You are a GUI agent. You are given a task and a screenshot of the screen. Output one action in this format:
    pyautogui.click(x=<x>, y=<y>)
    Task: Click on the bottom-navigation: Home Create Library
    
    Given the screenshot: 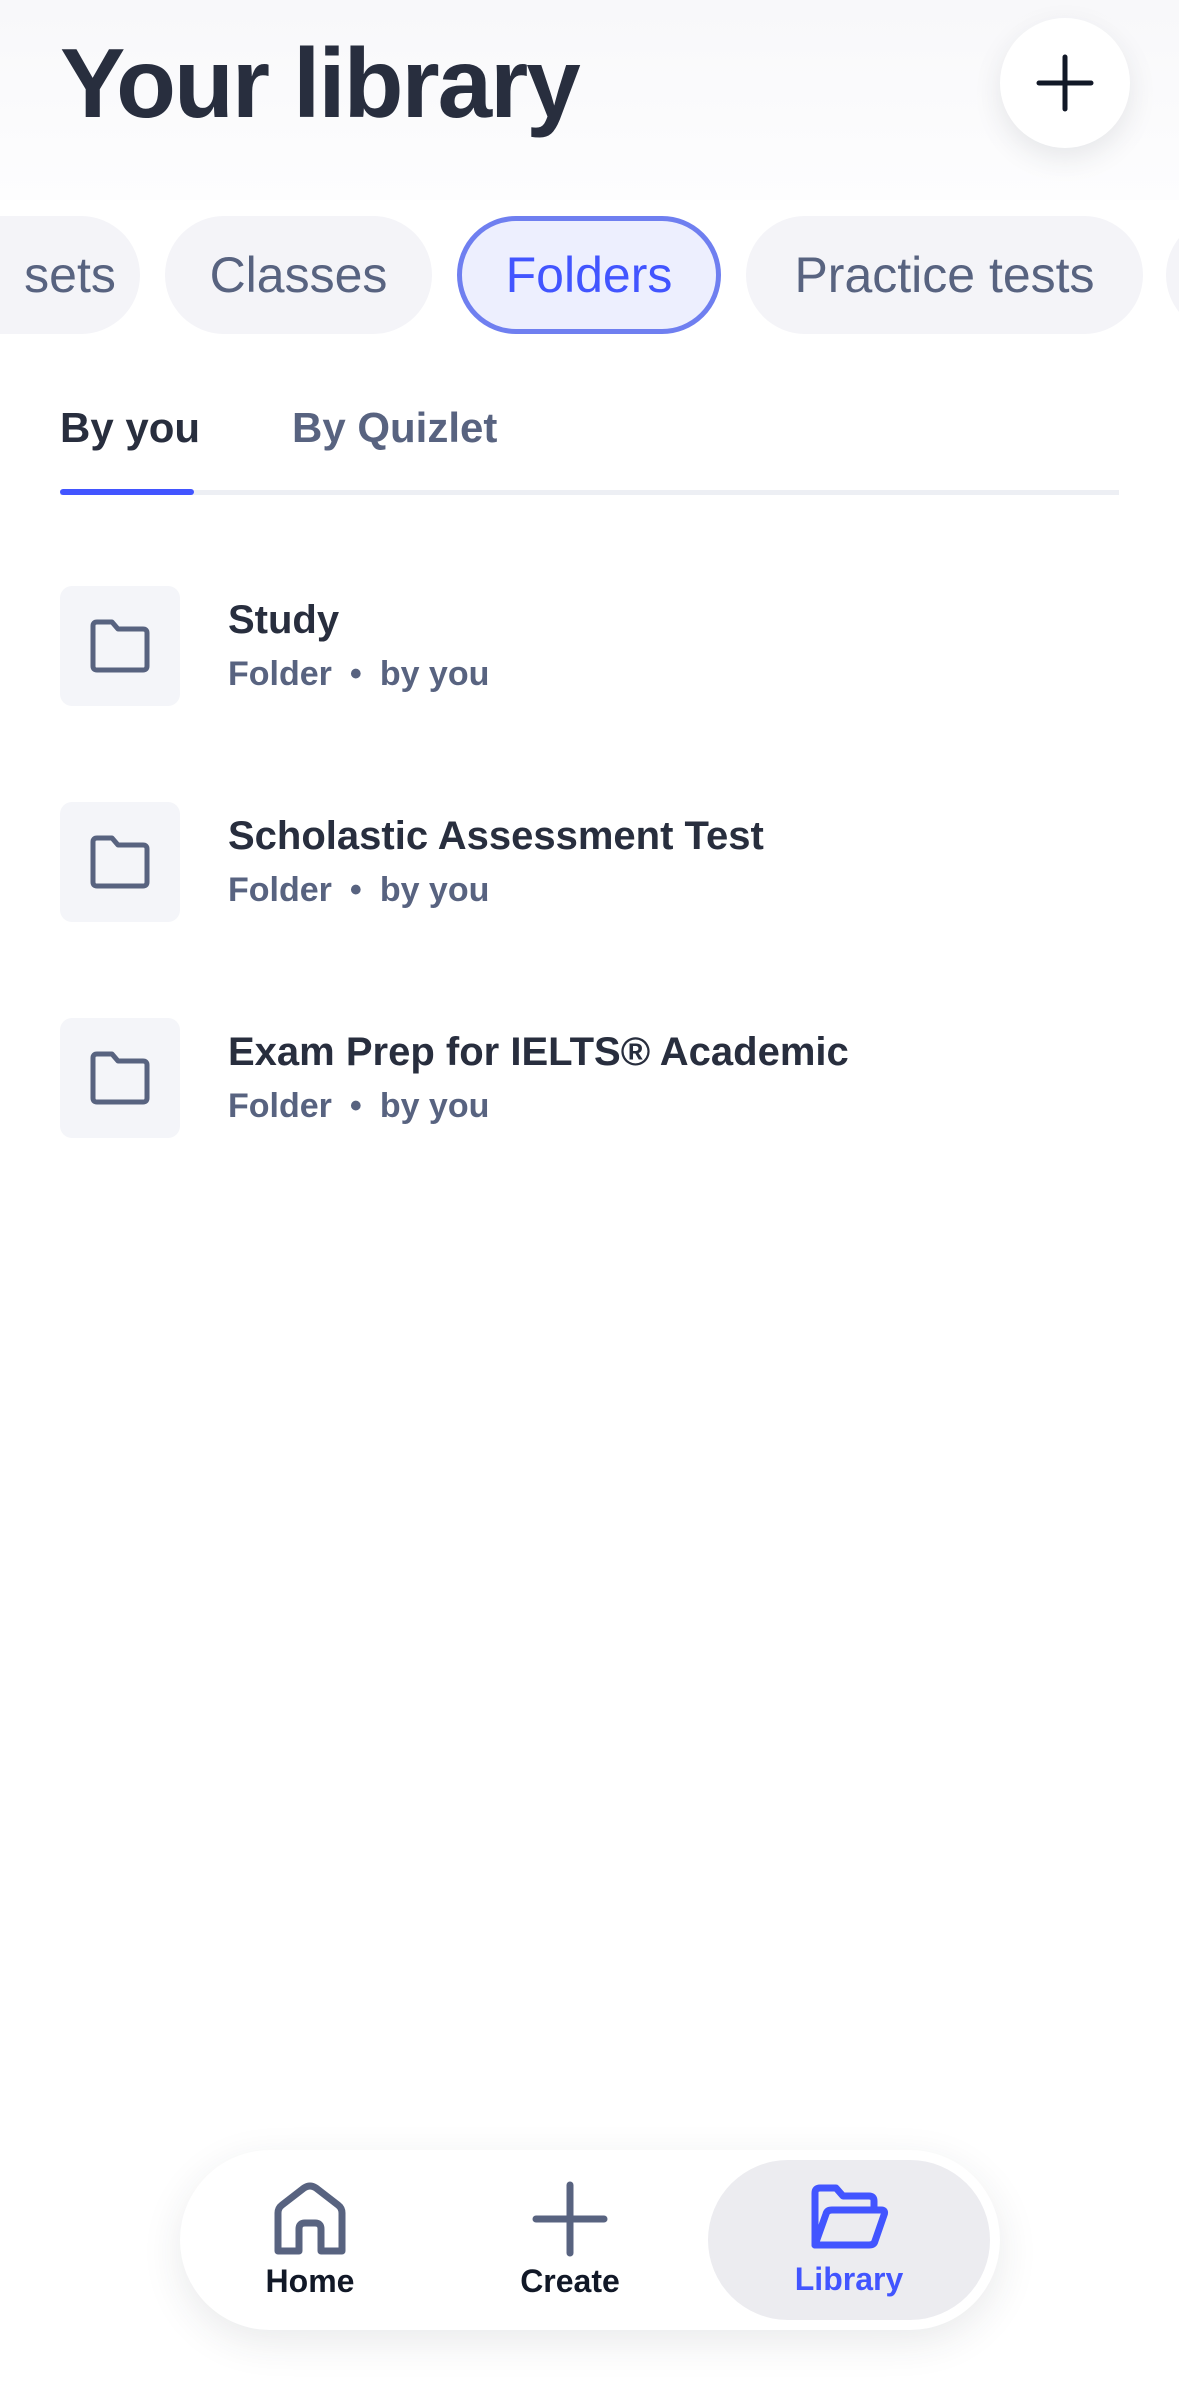 What is the action you would take?
    pyautogui.click(x=590, y=2240)
    